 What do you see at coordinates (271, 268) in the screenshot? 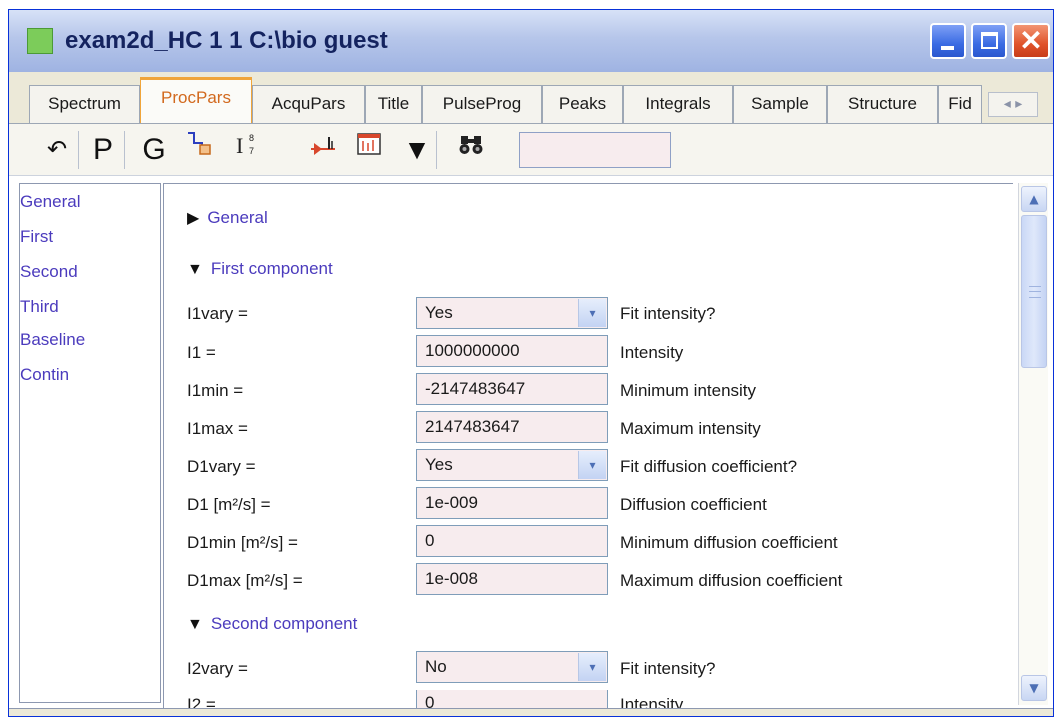
I see `section-first-label: First component` at bounding box center [271, 268].